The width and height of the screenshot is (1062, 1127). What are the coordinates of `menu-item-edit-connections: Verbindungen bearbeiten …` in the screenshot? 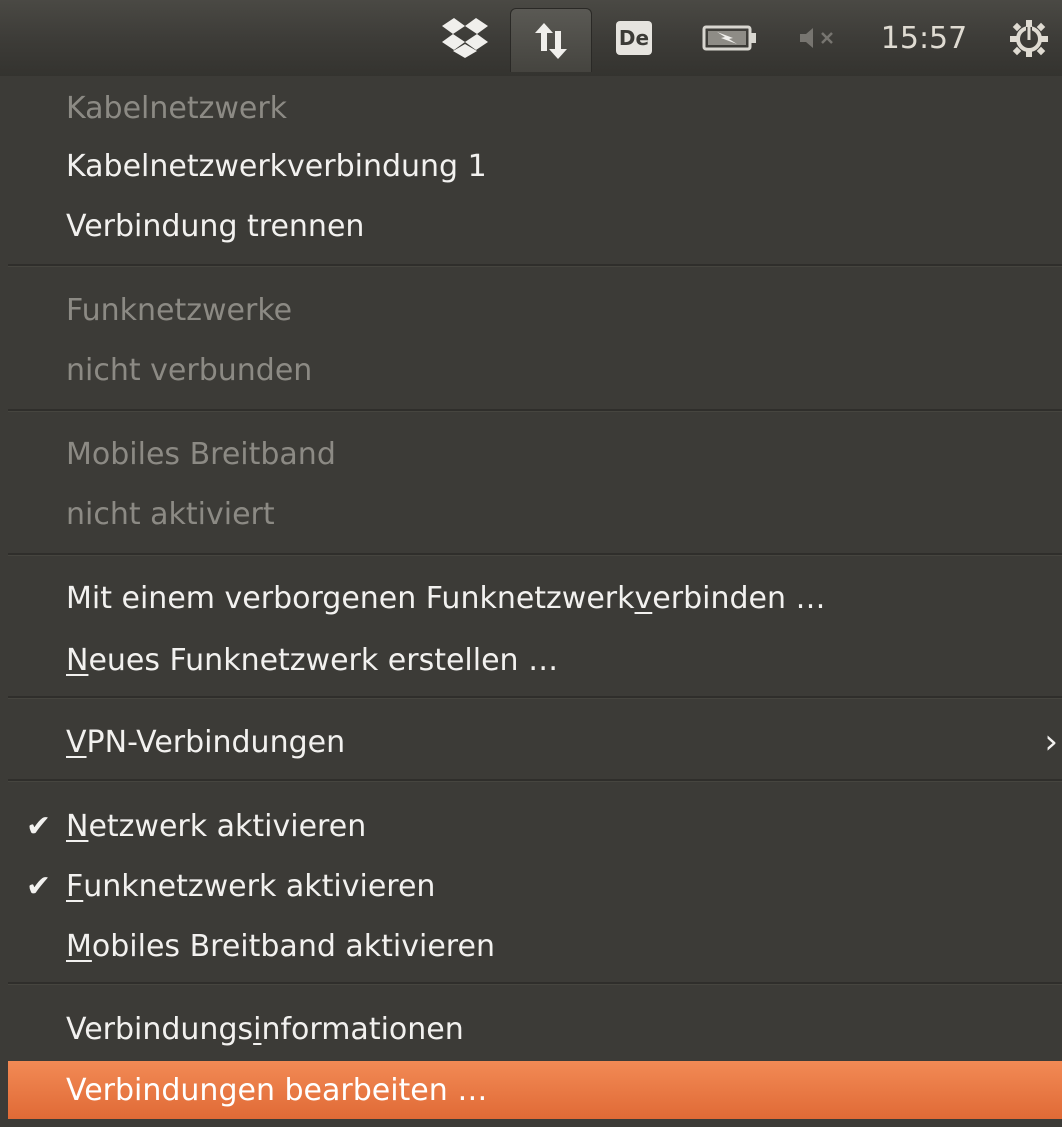 It's located at (535, 1090).